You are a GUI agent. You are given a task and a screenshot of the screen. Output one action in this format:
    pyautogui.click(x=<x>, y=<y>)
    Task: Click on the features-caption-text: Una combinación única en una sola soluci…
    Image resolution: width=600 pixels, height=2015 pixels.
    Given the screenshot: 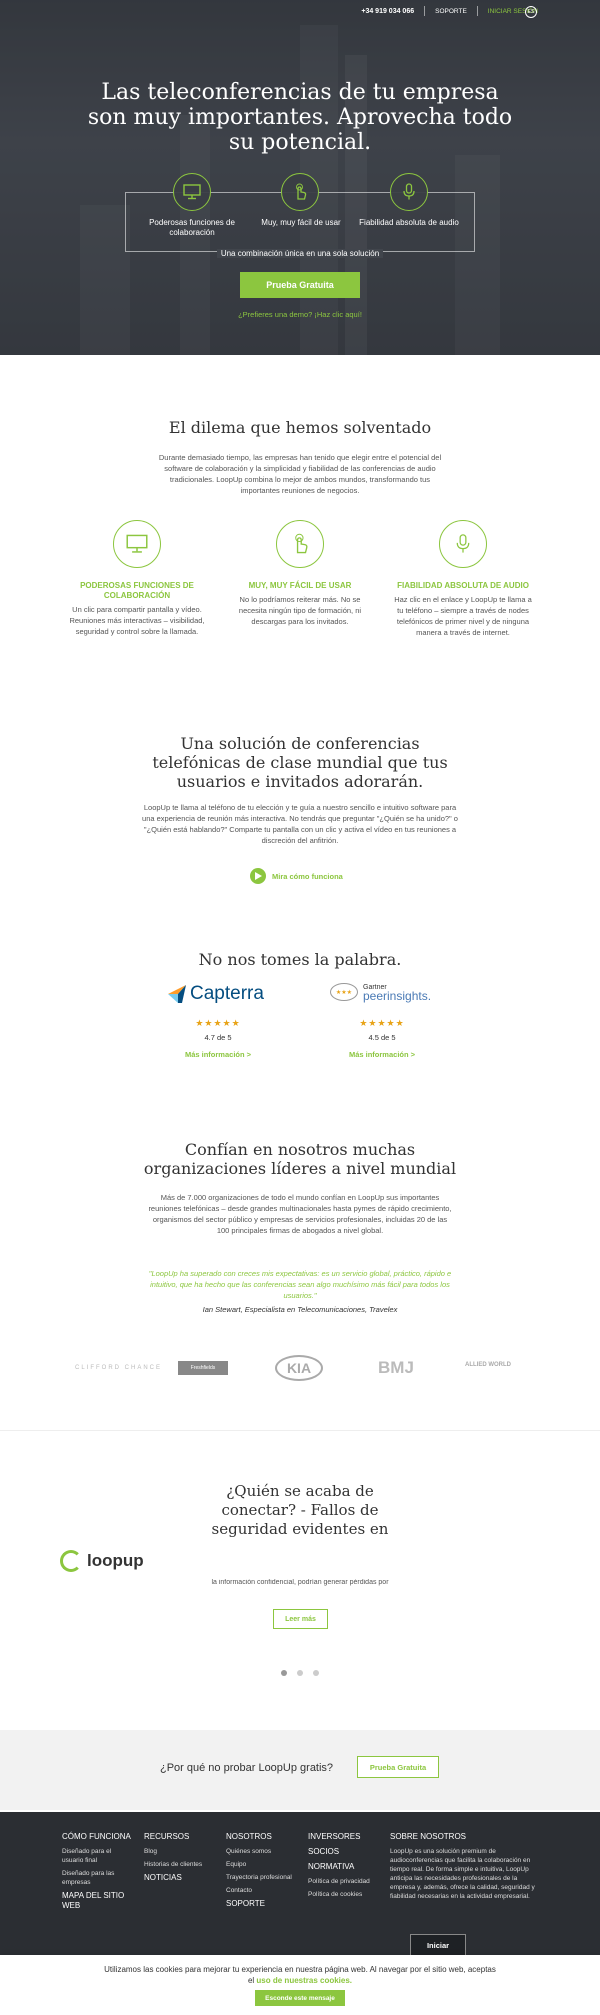 What is the action you would take?
    pyautogui.click(x=300, y=253)
    